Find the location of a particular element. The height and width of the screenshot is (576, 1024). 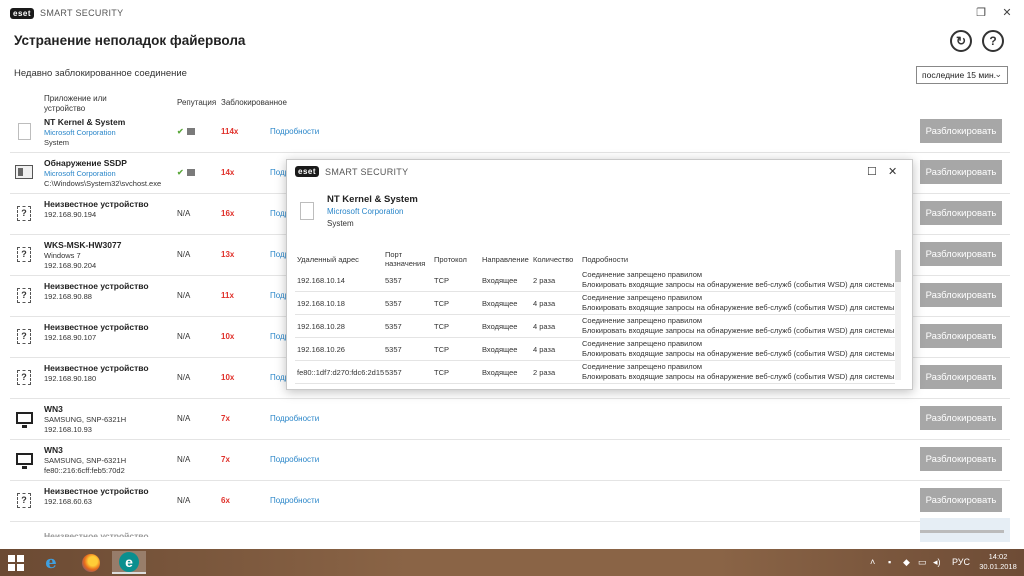

item-subtitle: Windows 7 is located at coordinates (62, 255).